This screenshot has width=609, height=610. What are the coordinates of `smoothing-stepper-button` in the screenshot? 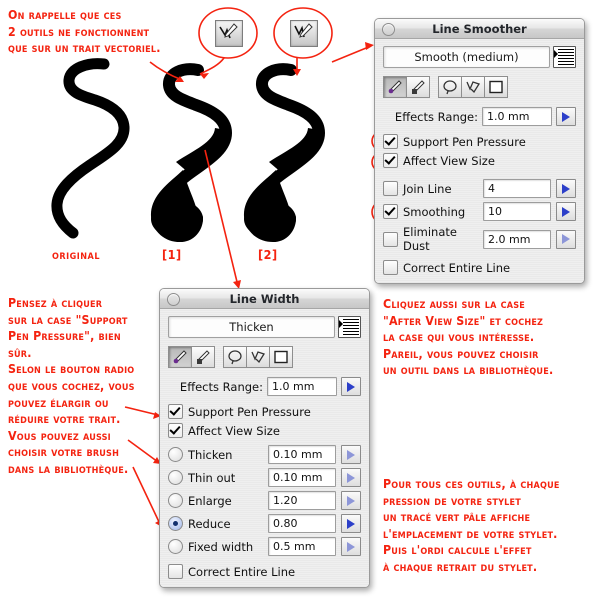 It's located at (566, 211).